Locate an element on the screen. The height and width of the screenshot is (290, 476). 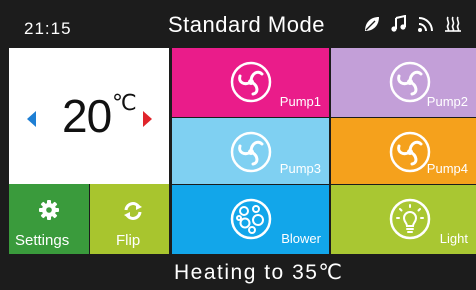
status-bar: Heating to 35℃ is located at coordinates (238, 272).